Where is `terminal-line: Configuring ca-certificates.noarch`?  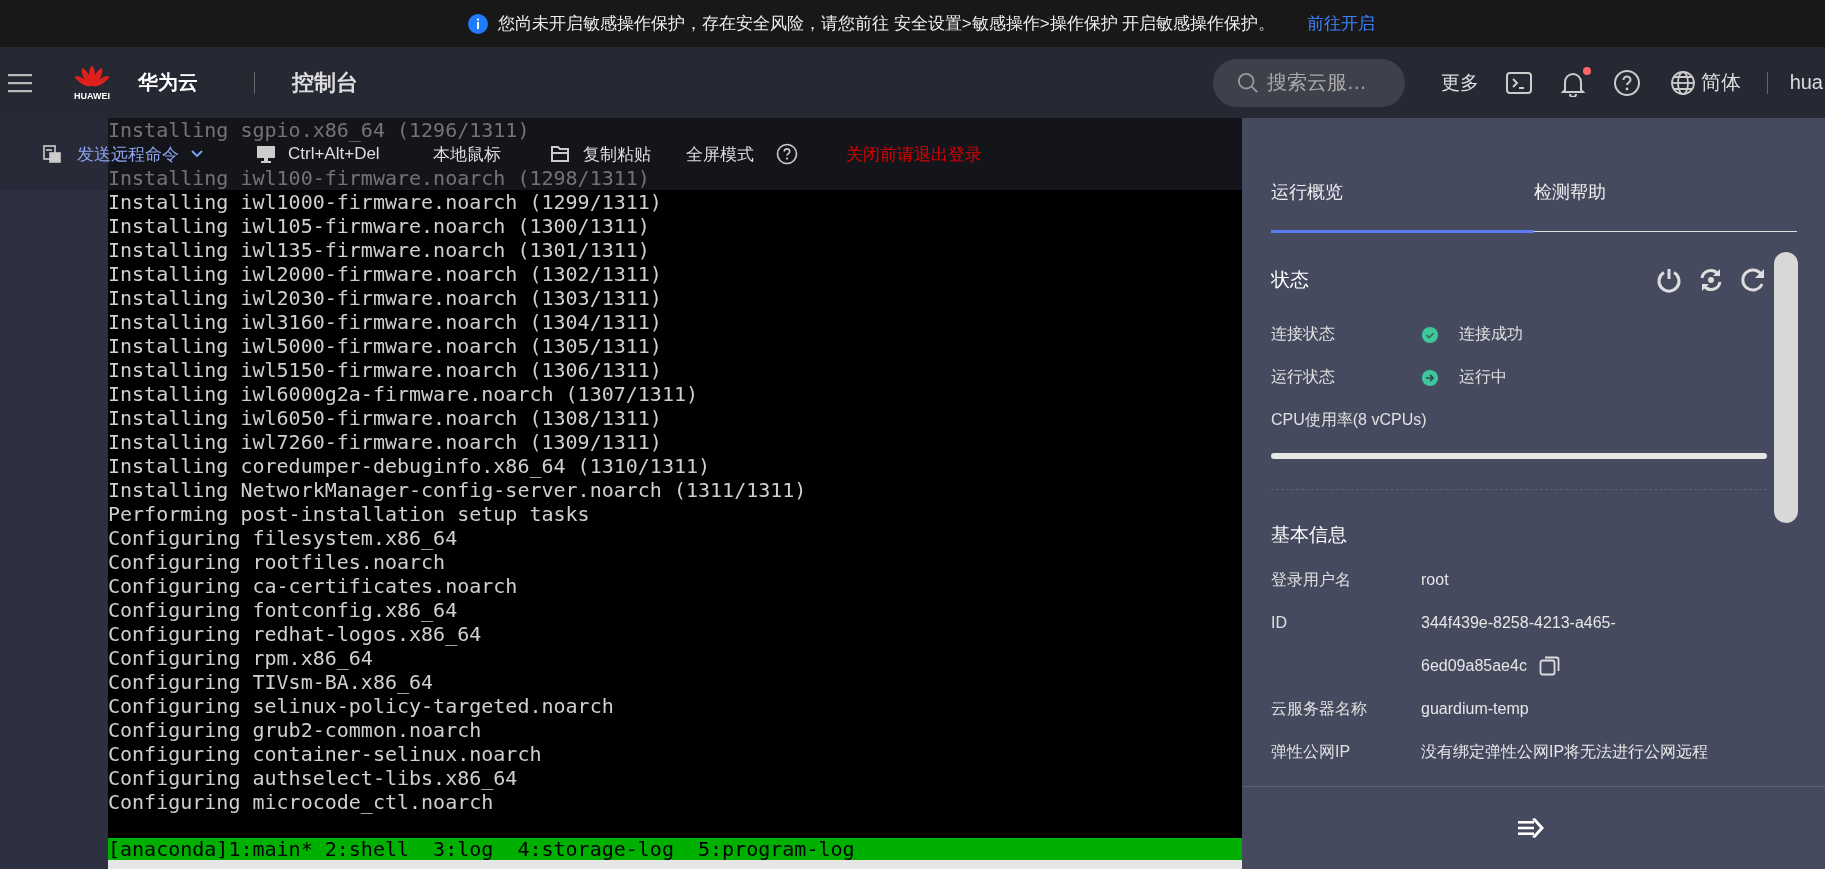
terminal-line: Configuring ca-certificates.noarch is located at coordinates (313, 586).